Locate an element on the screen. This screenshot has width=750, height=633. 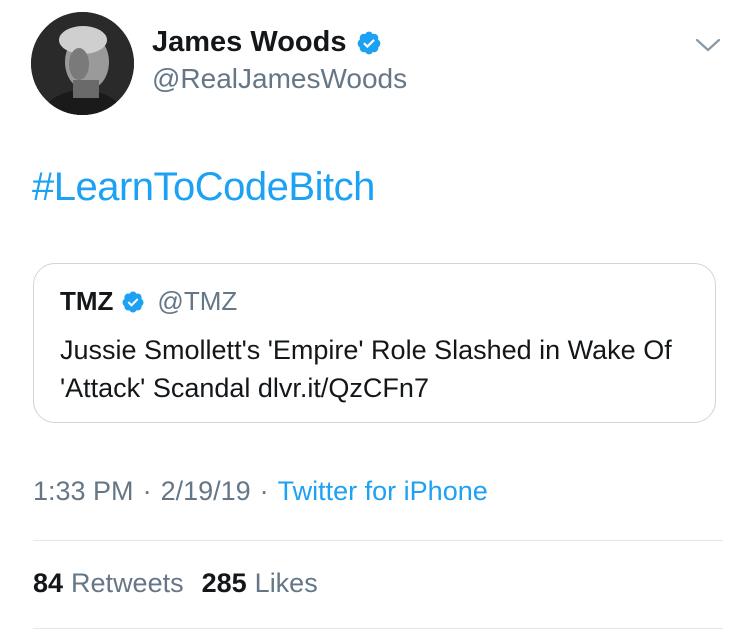
tweet-time: 1:33 PM is located at coordinates (83, 491).